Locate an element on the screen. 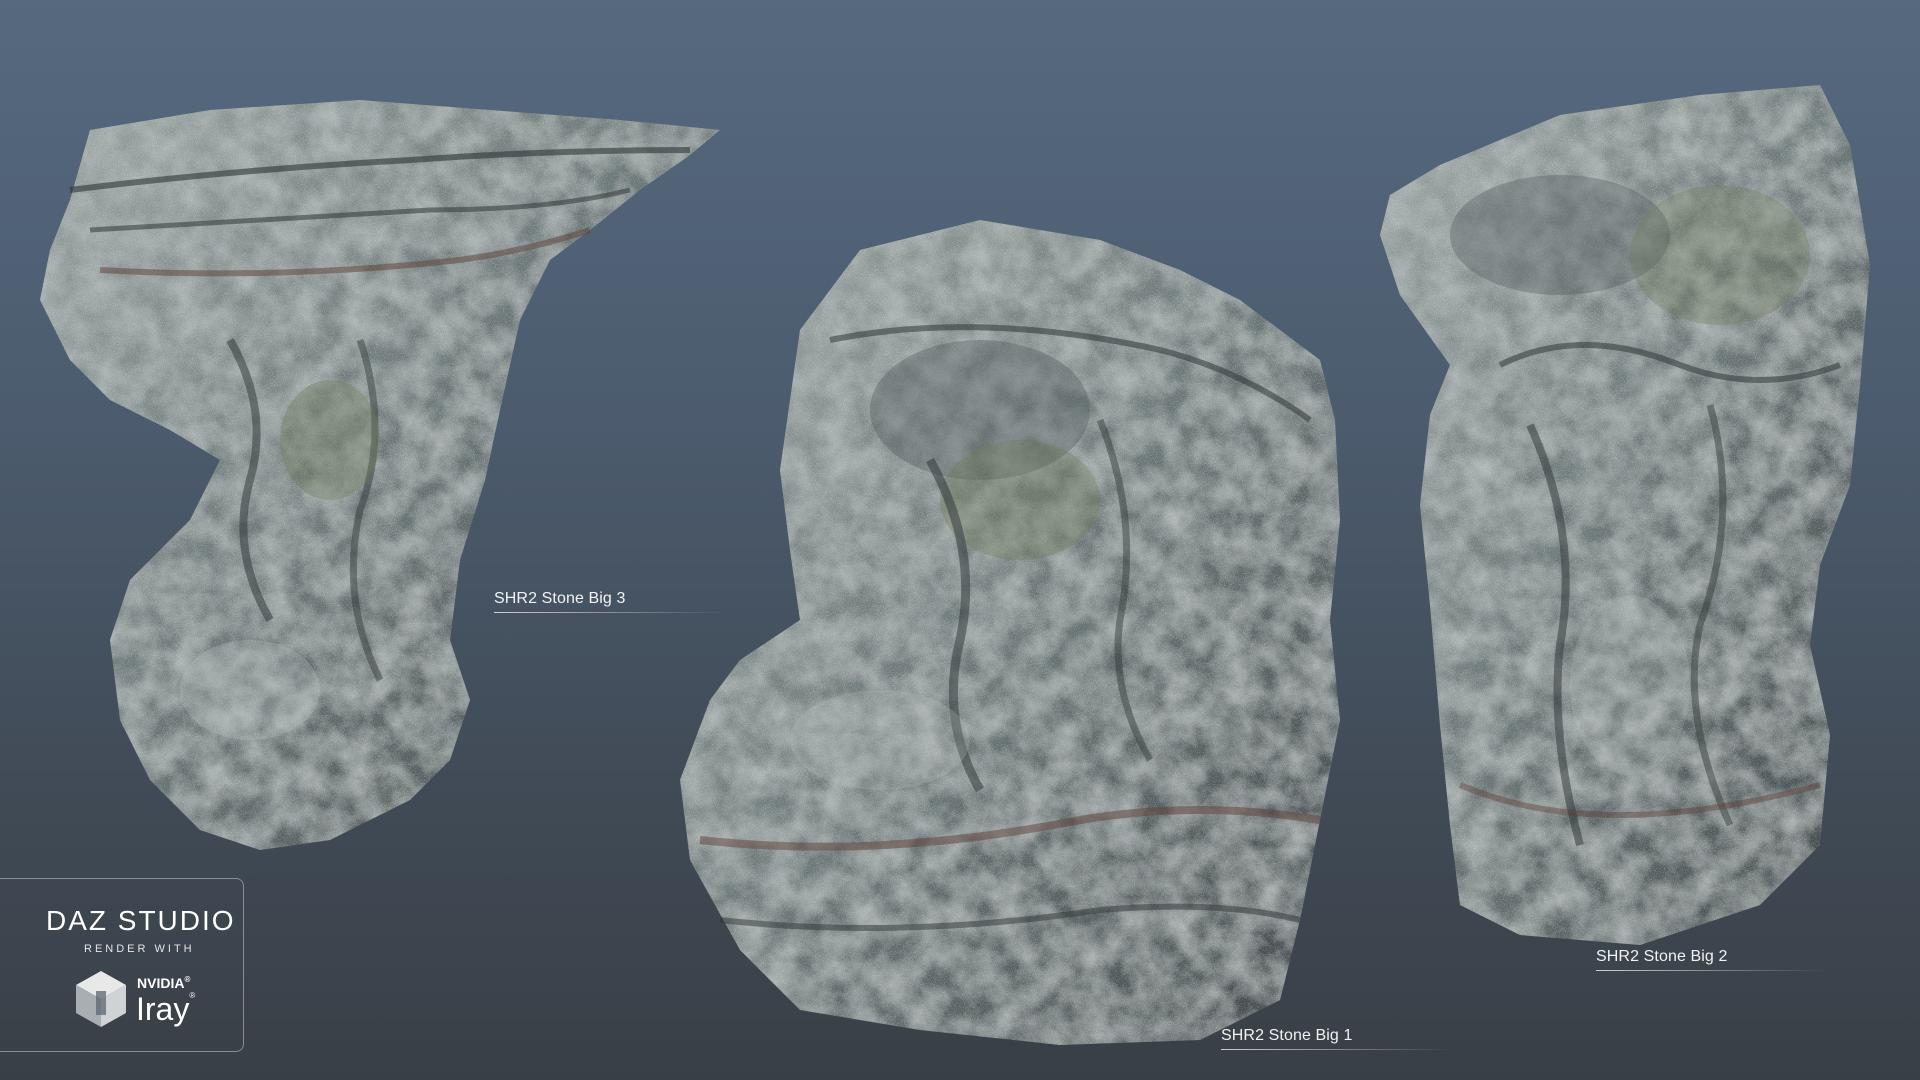  nvidia-text: NVIDIA® is located at coordinates (164, 983).